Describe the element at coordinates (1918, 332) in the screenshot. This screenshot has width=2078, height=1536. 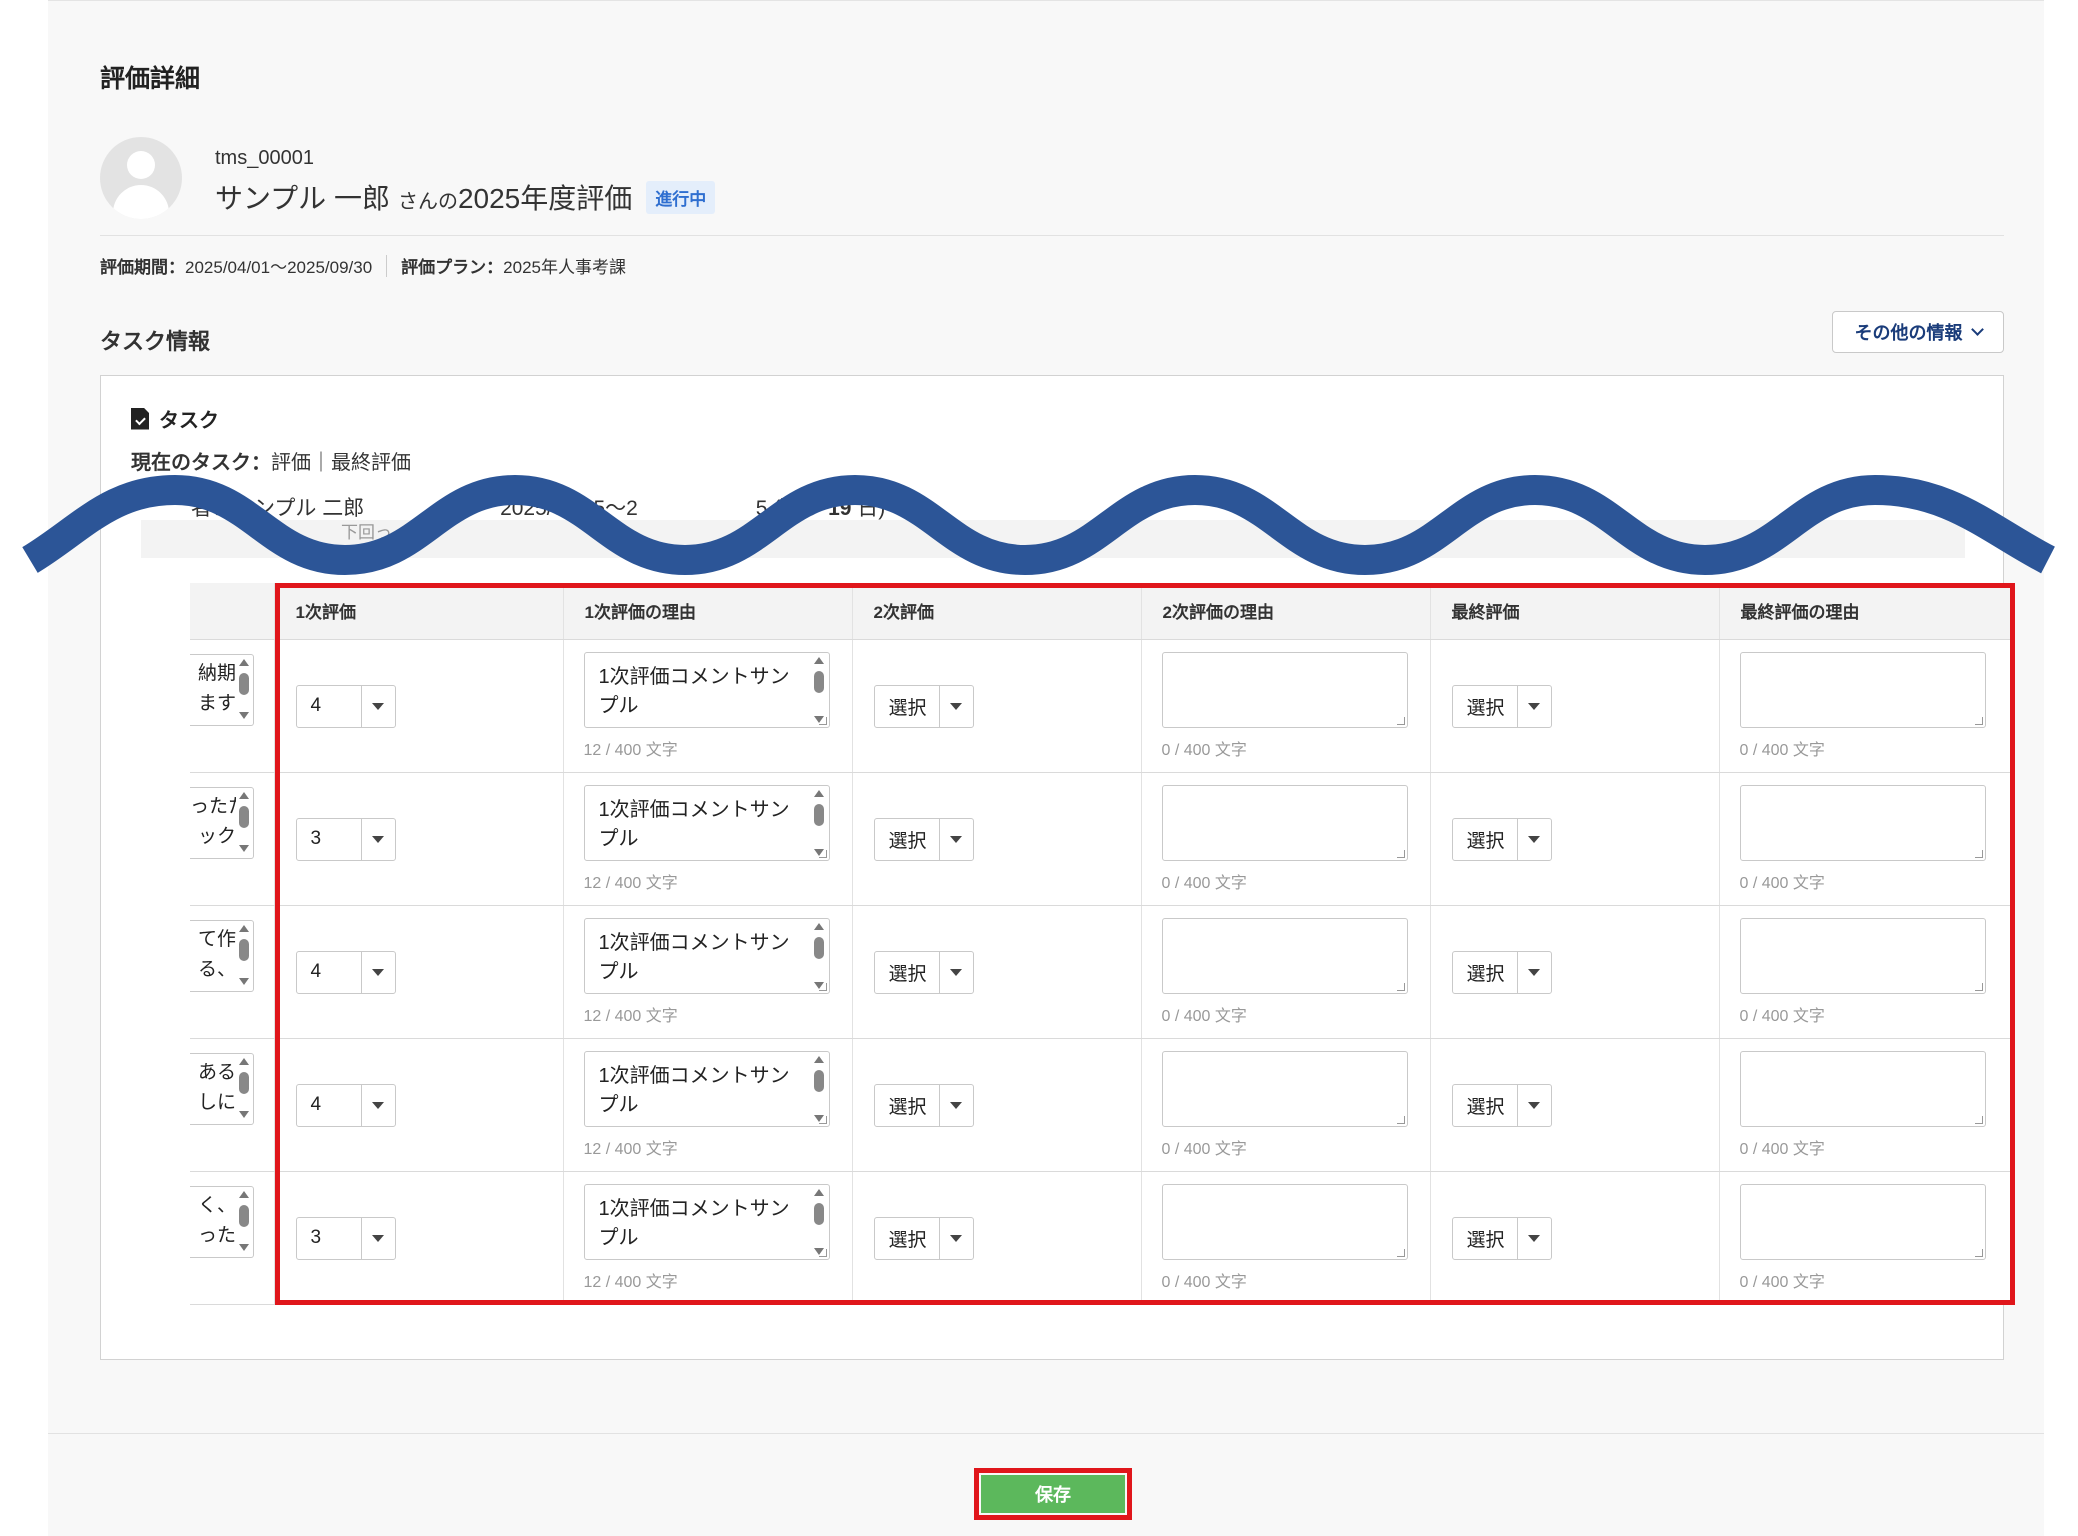
I see `other-info-button: その他の情報` at that location.